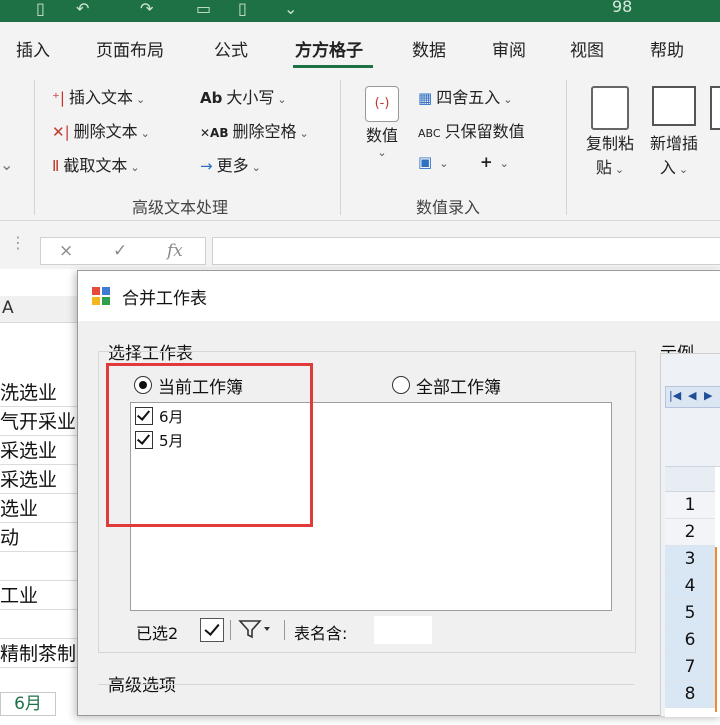 The height and width of the screenshot is (725, 720). I want to click on delete-text-icon: ✕|, so click(61, 132).